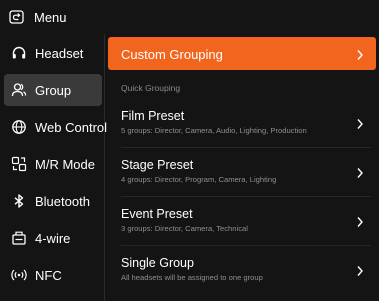  Describe the element at coordinates (59, 53) in the screenshot. I see `sidebar-item-label: Headset` at that location.